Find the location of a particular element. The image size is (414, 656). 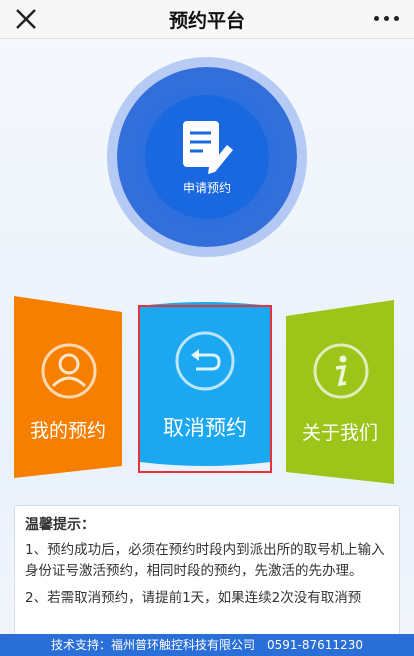

my-reservations-card: 我的预约 is located at coordinates (61, 388).